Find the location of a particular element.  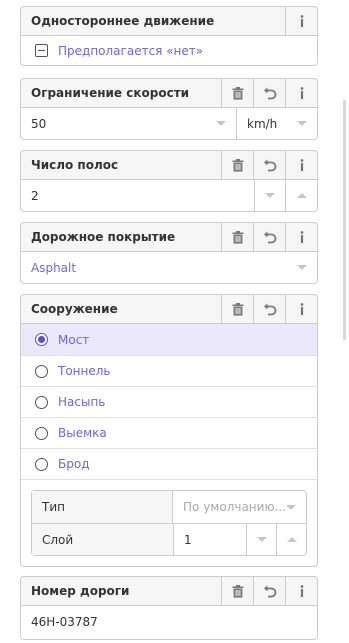

oneway-check-row: Предполагается «нет» is located at coordinates (169, 50).